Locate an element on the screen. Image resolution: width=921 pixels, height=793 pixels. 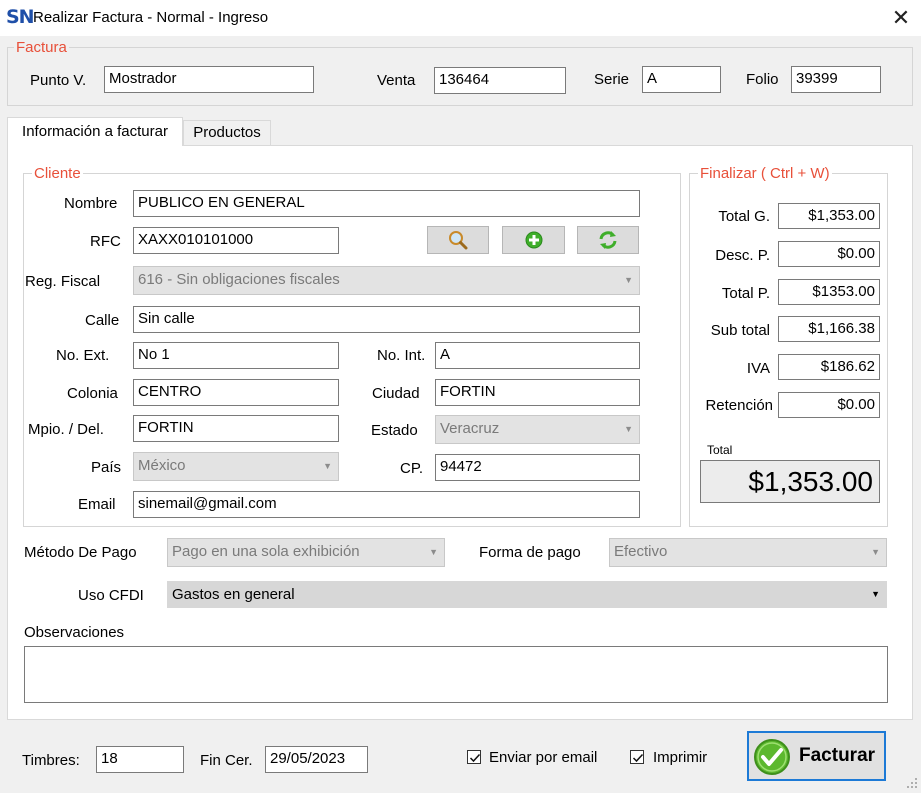
fin-cer-input: 29/05/2023 is located at coordinates (316, 759).